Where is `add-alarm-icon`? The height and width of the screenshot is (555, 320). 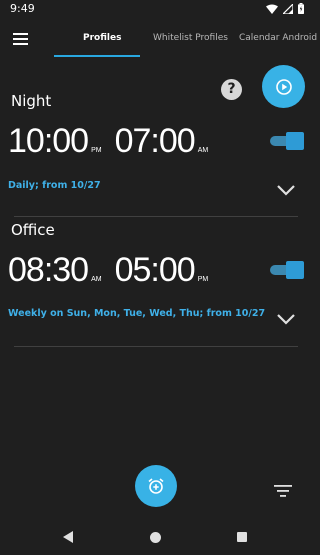
add-alarm-icon is located at coordinates (156, 486).